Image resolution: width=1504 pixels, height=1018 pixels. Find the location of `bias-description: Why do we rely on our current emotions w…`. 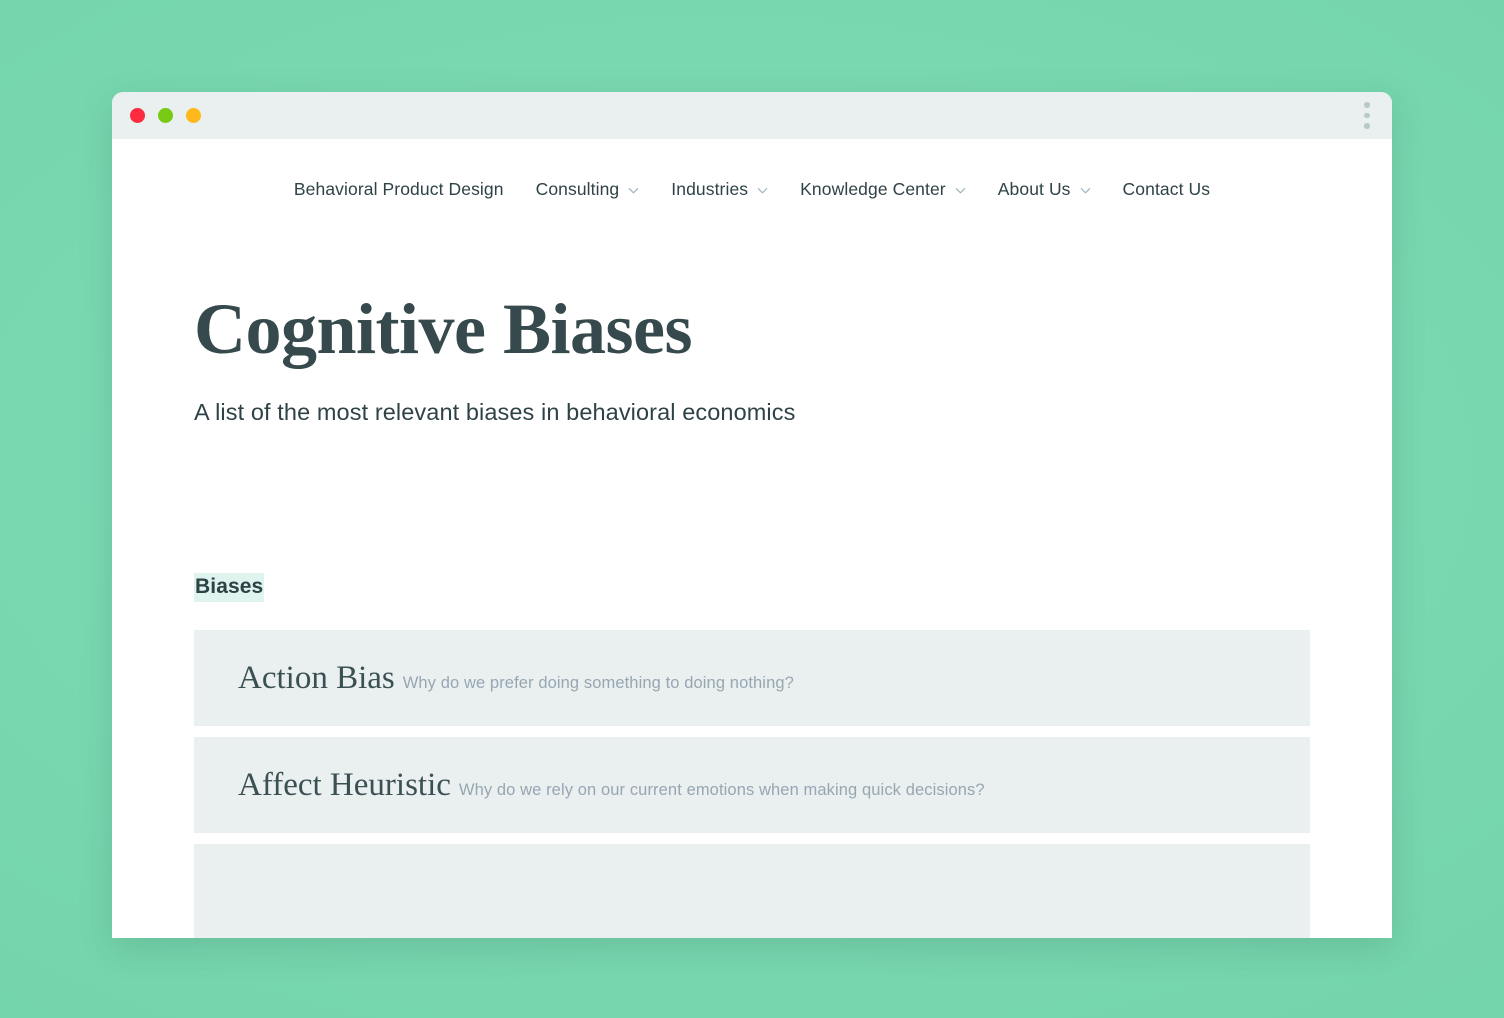

bias-description: Why do we rely on our current emotions w… is located at coordinates (721, 789).